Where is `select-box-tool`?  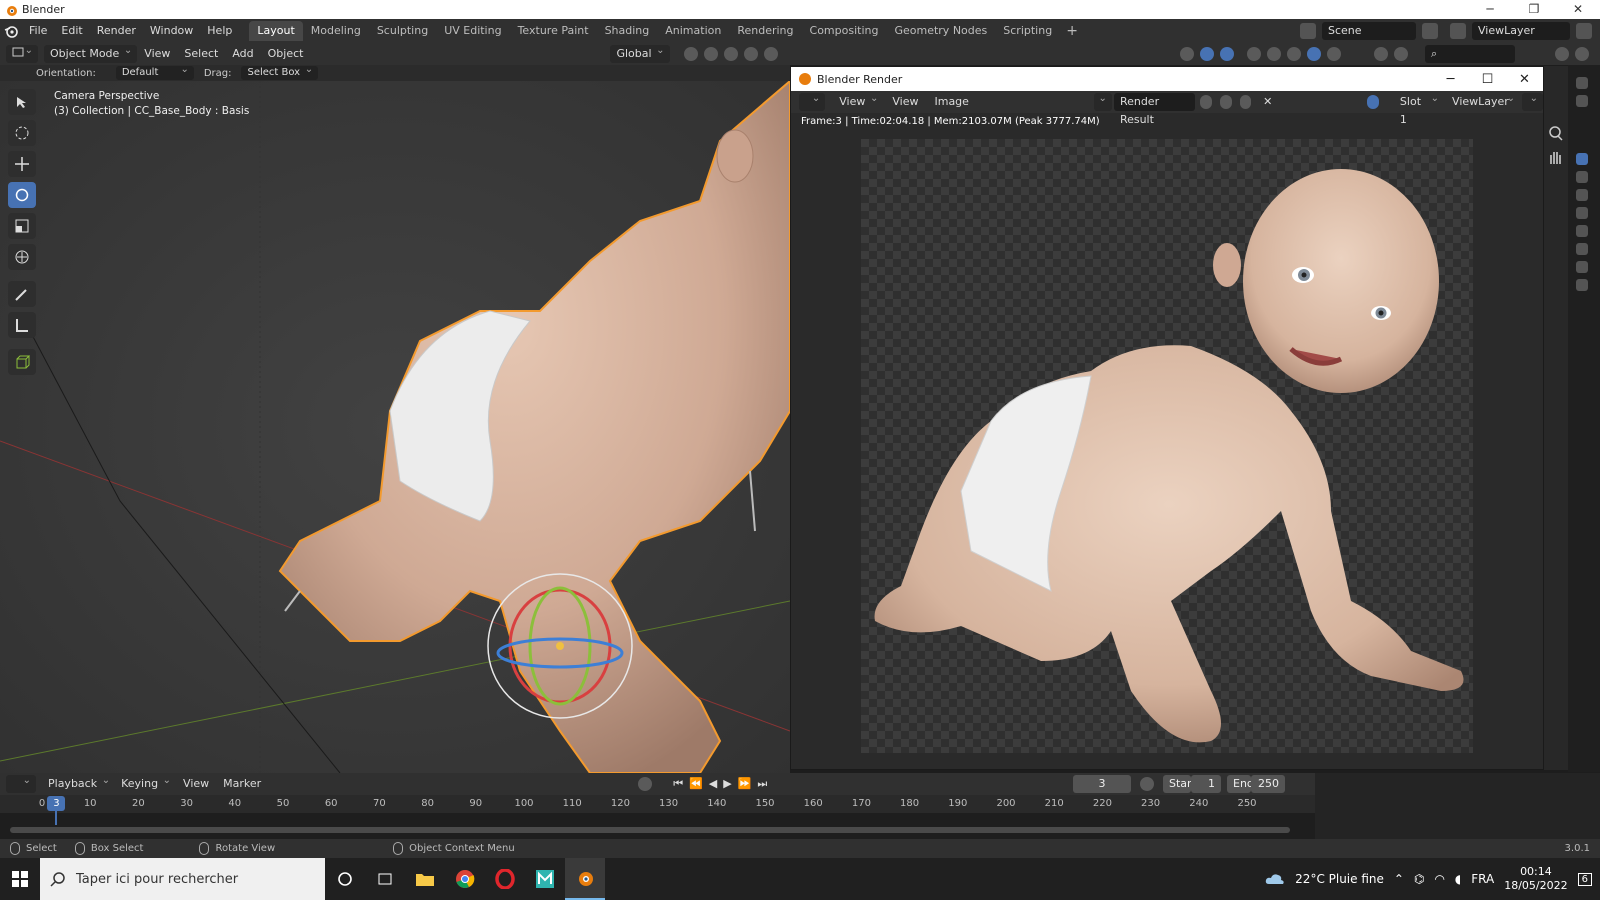 select-box-tool is located at coordinates (22, 102).